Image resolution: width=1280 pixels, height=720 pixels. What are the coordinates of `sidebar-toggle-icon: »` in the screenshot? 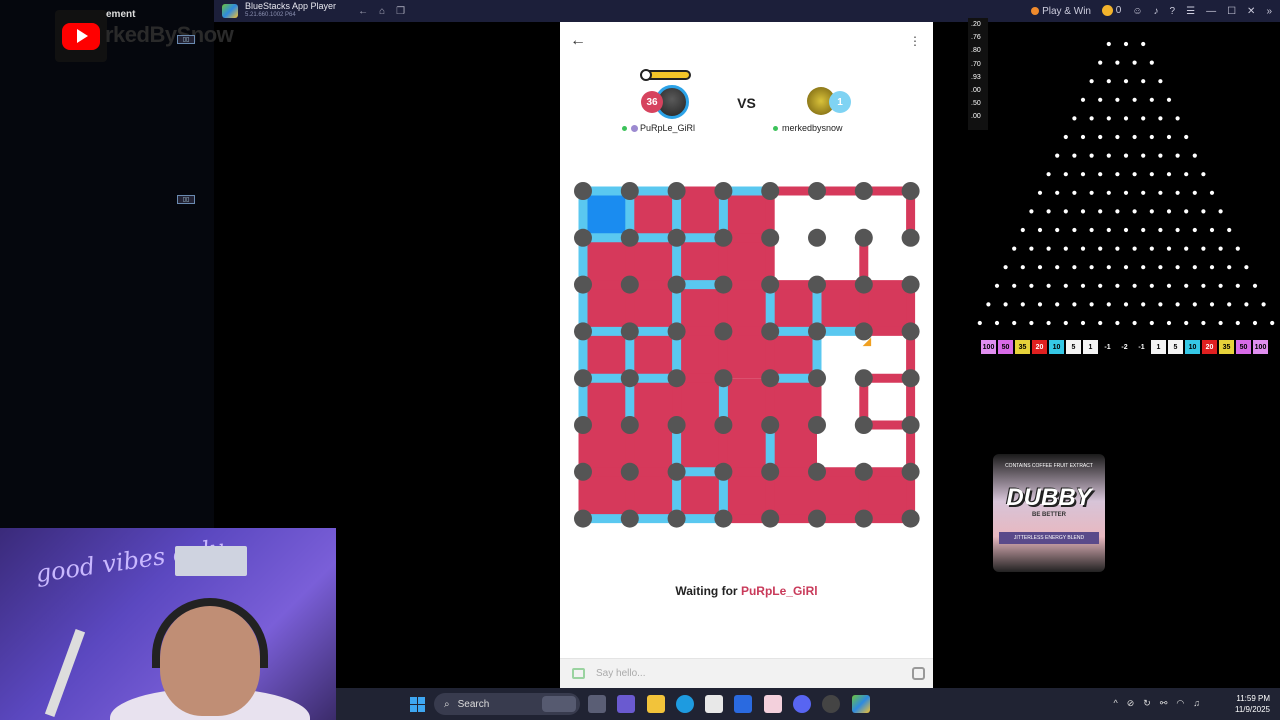 It's located at (1269, 11).